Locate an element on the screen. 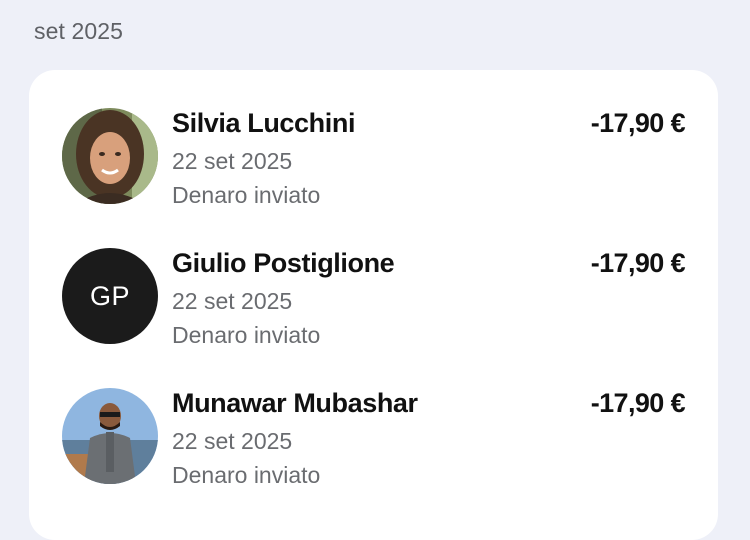 The width and height of the screenshot is (750, 540). avatar-photo-woman is located at coordinates (110, 156).